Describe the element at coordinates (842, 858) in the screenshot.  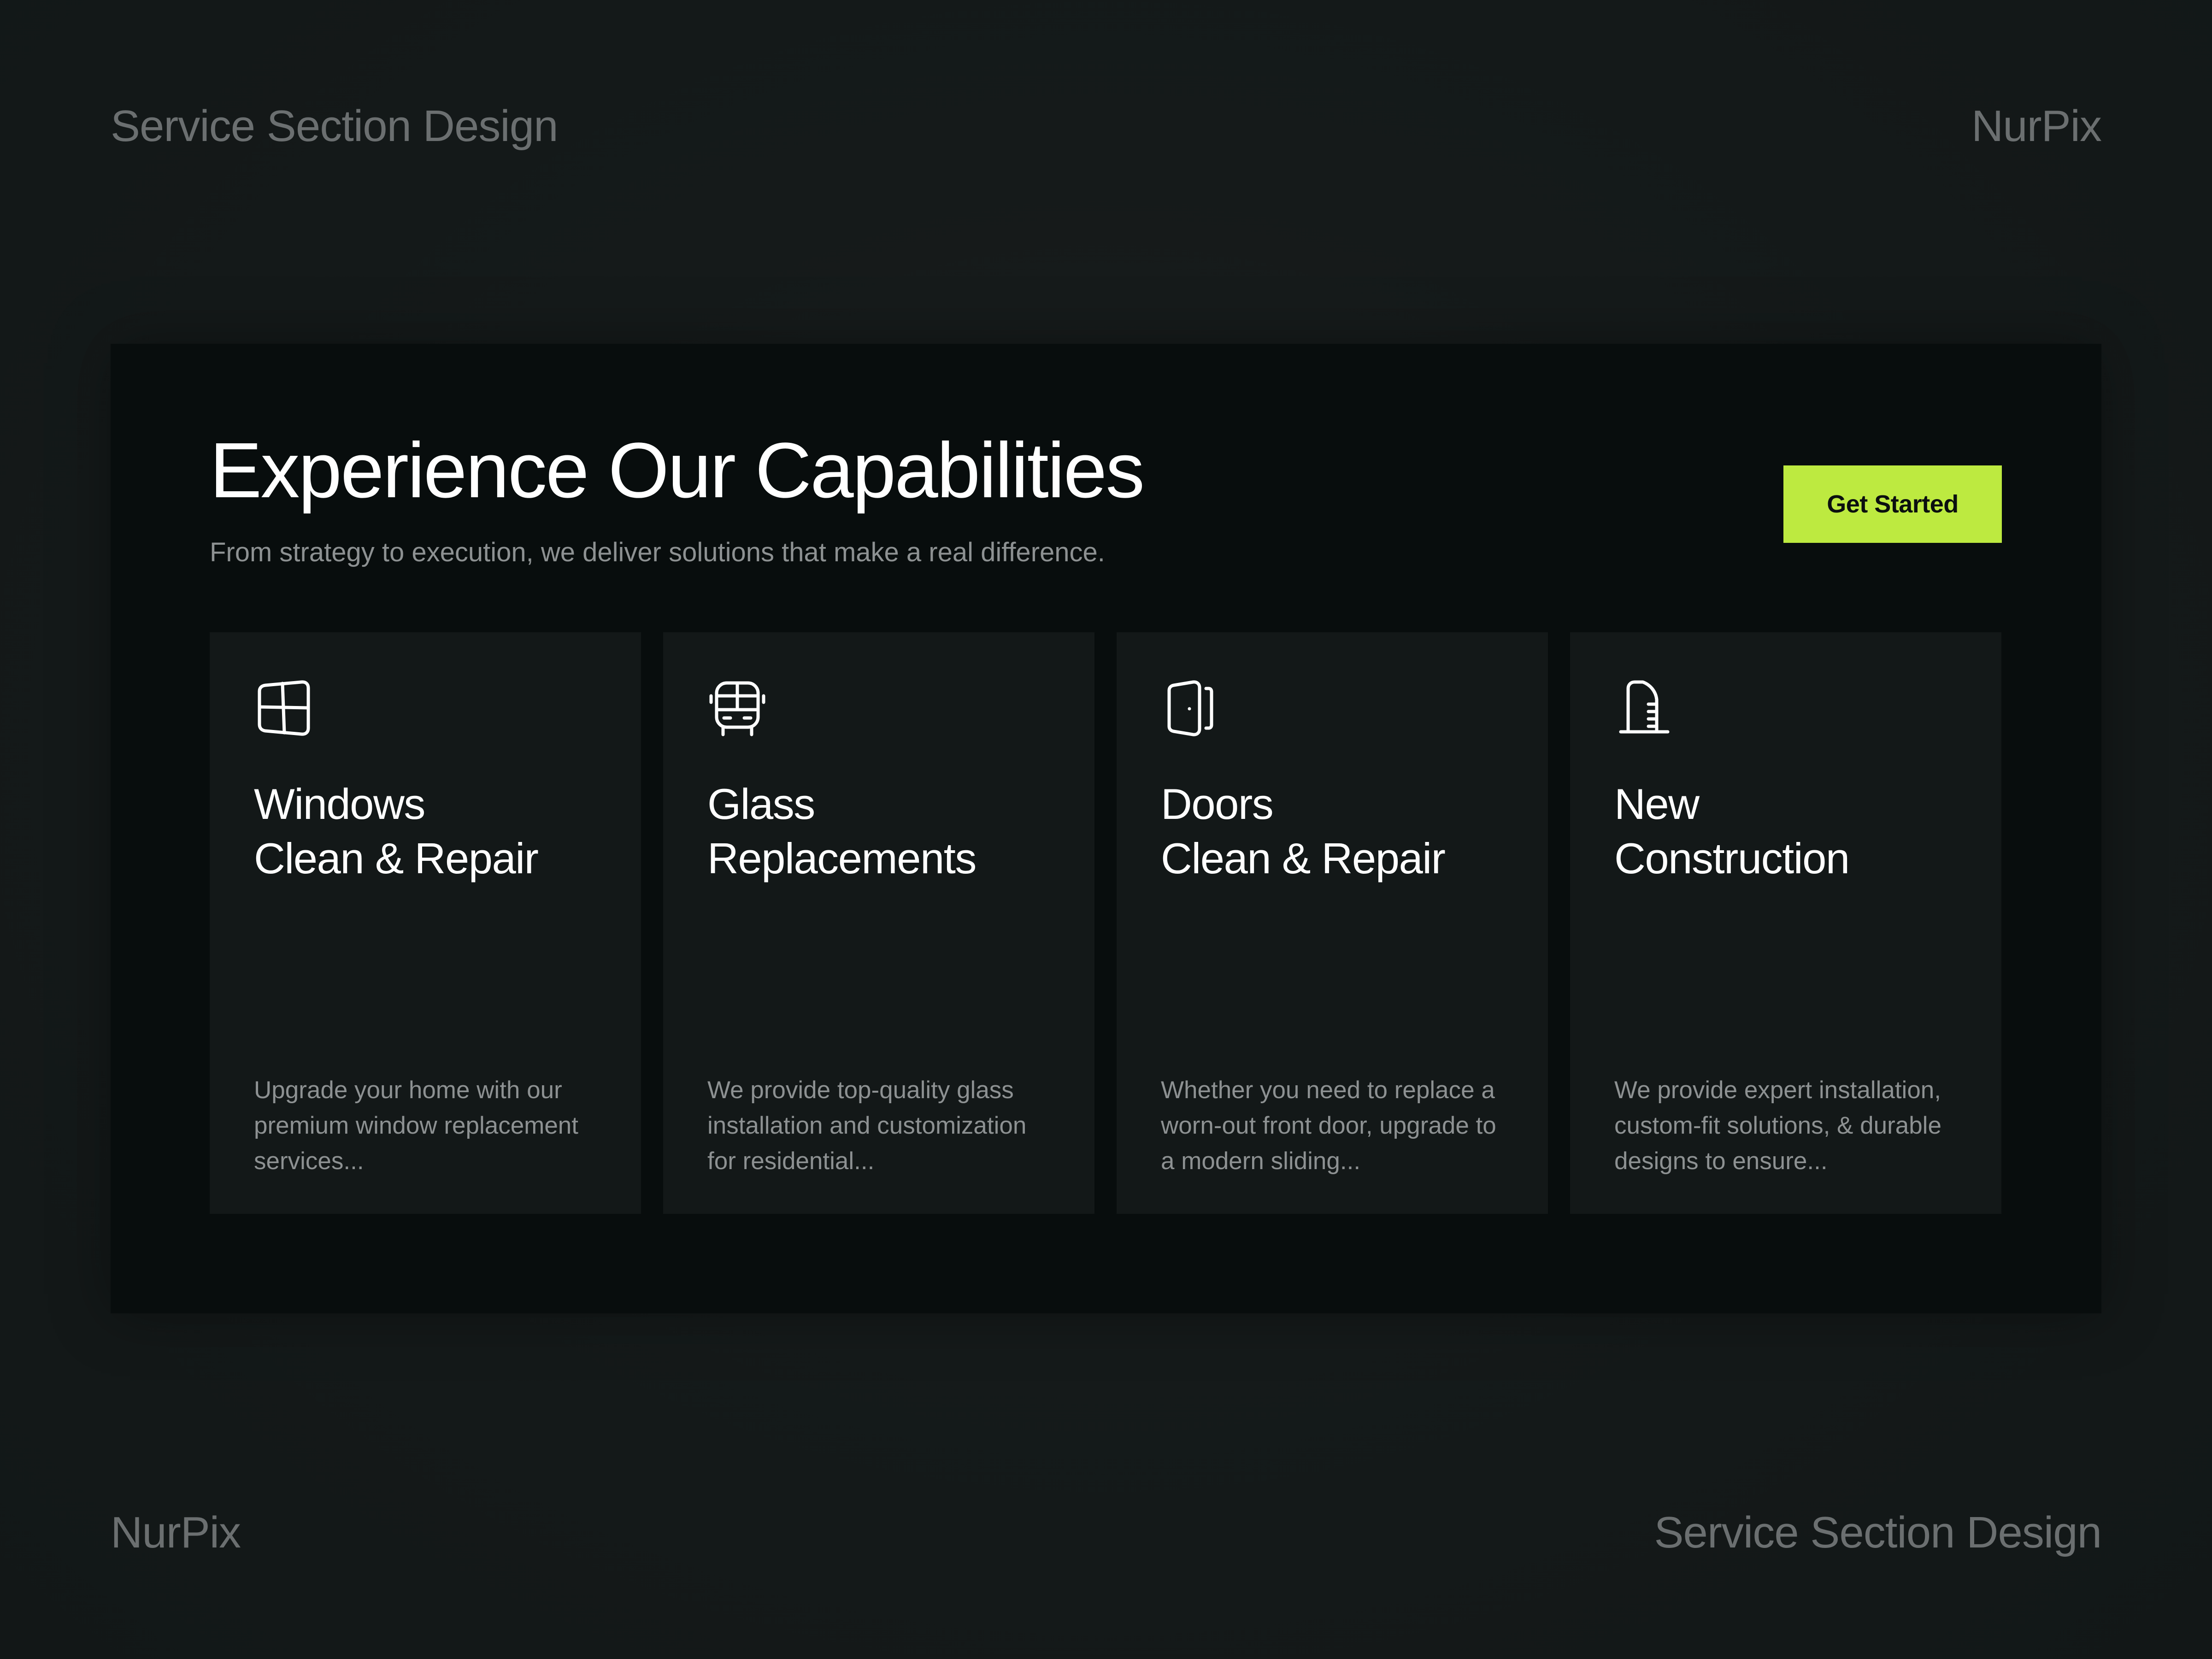
I see `card-title-line: Replacements` at that location.